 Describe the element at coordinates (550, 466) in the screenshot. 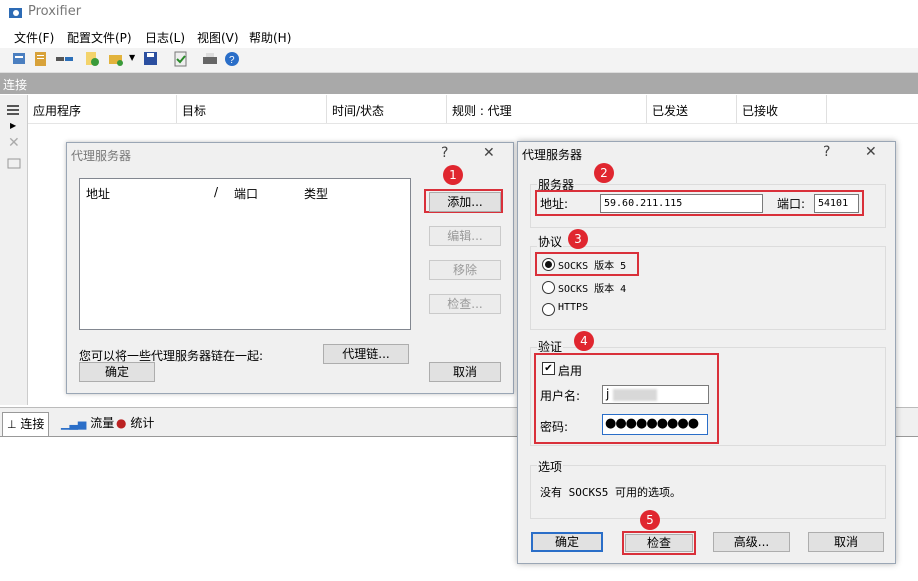

I see `options-group-label: 选项` at that location.